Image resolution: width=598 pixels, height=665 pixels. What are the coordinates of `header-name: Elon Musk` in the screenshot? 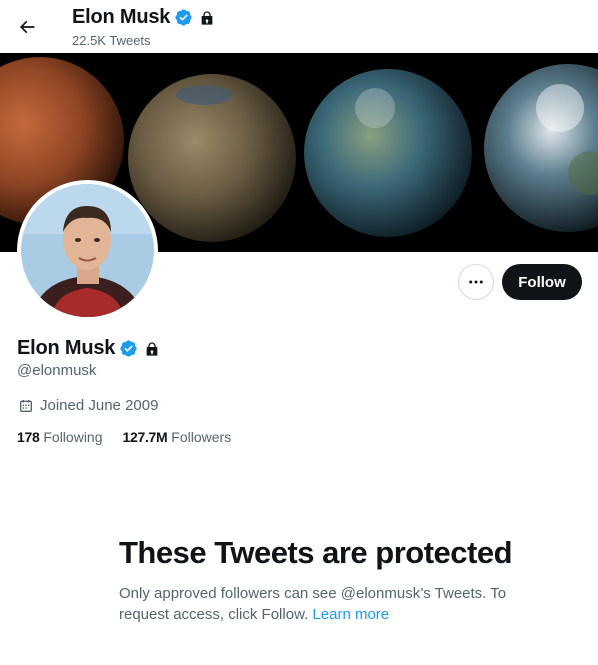 It's located at (121, 17).